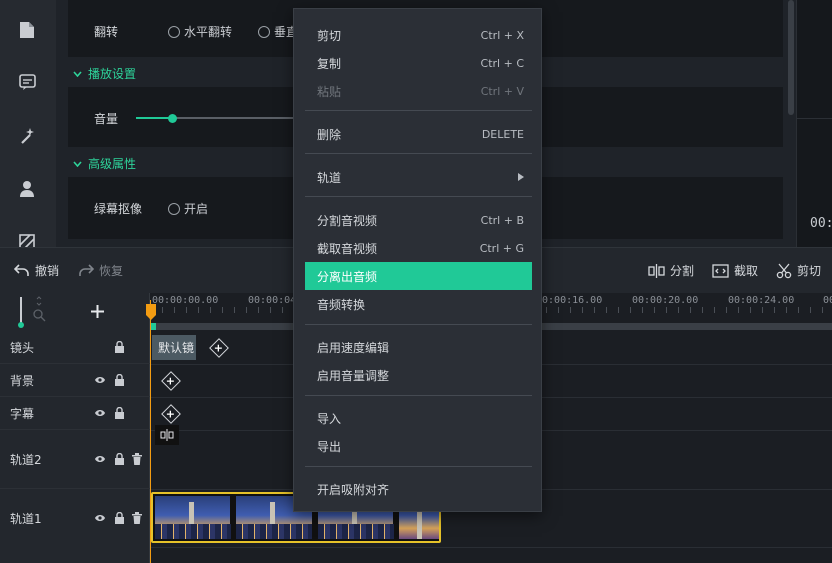  What do you see at coordinates (185, 300) in the screenshot?
I see `ruler-tick: 00:00:00.00` at bounding box center [185, 300].